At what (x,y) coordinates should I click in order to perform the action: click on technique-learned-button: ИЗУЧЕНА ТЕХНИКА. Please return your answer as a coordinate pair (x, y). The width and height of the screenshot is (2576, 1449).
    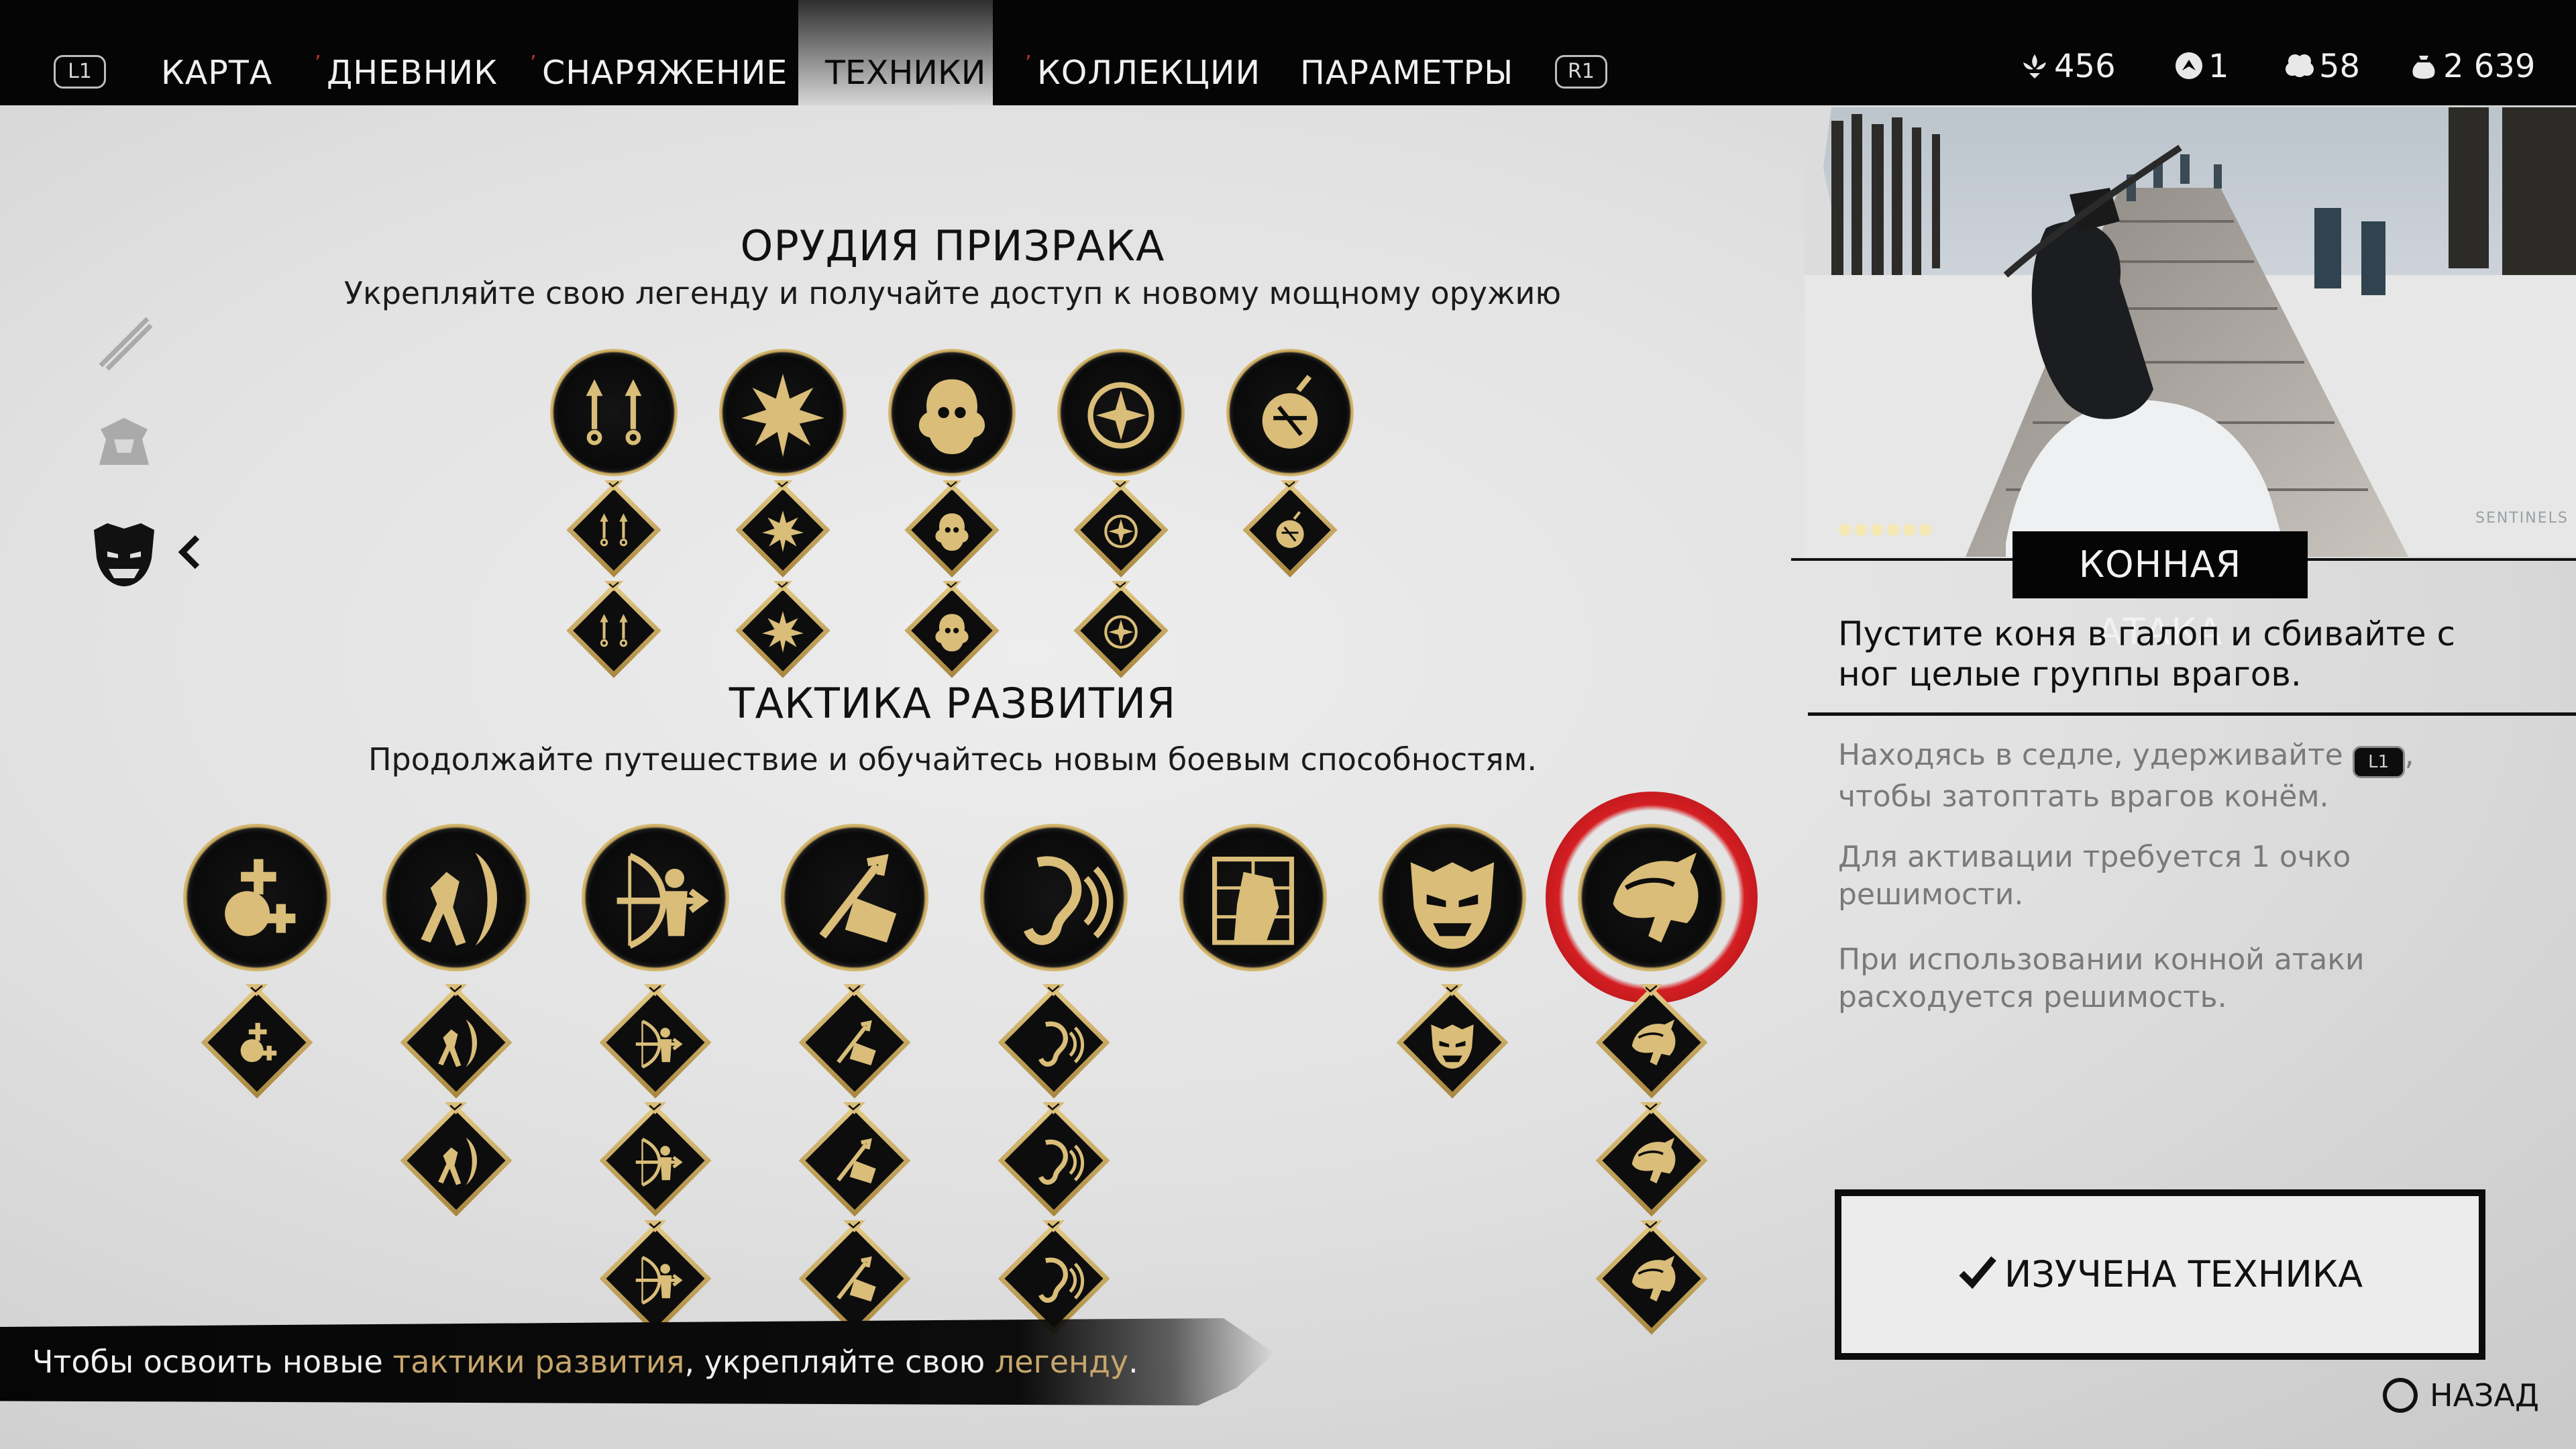
    Looking at the image, I should click on (2160, 1274).